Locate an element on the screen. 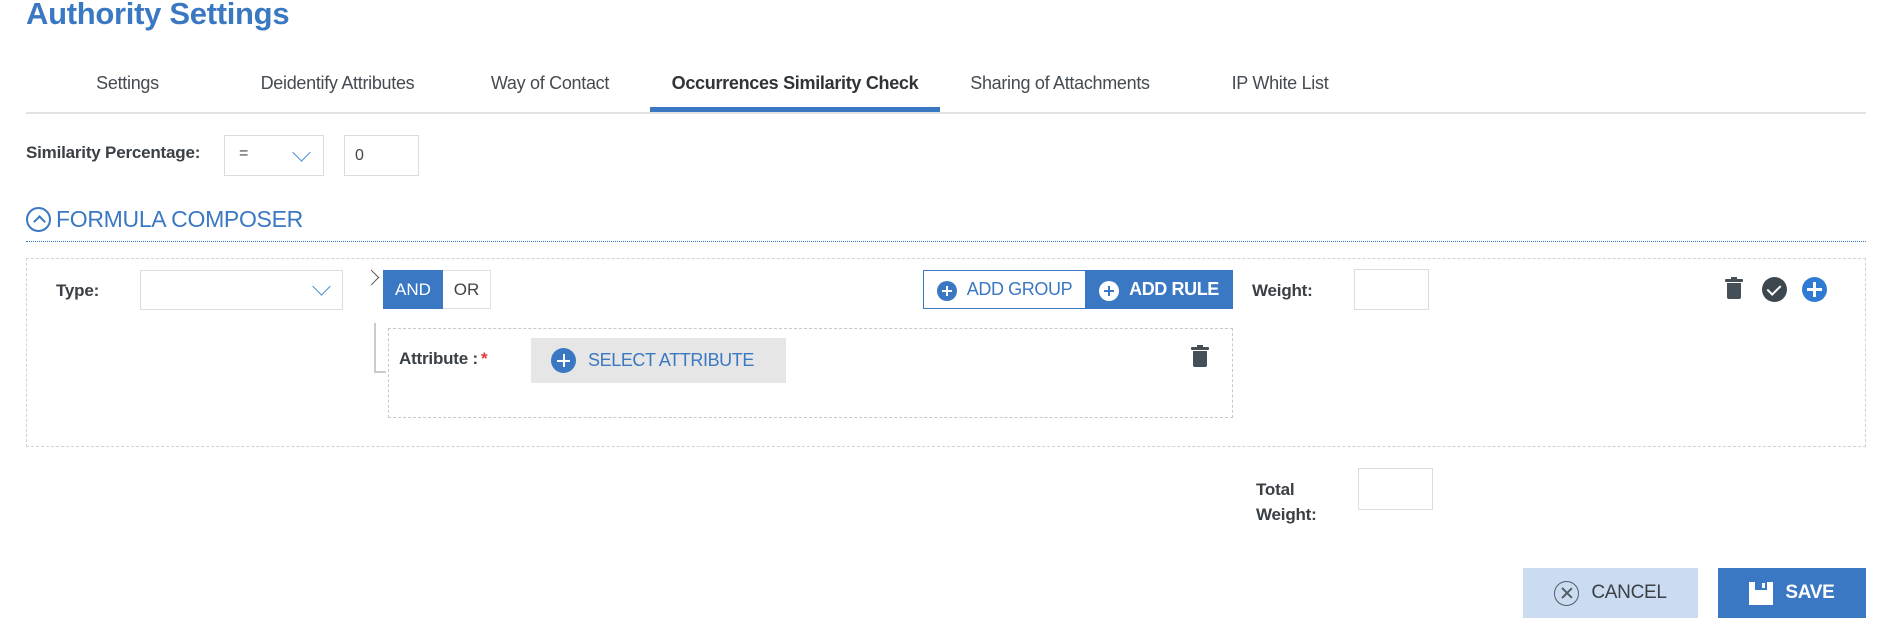  chevron-up-circle-icon is located at coordinates (38, 219).